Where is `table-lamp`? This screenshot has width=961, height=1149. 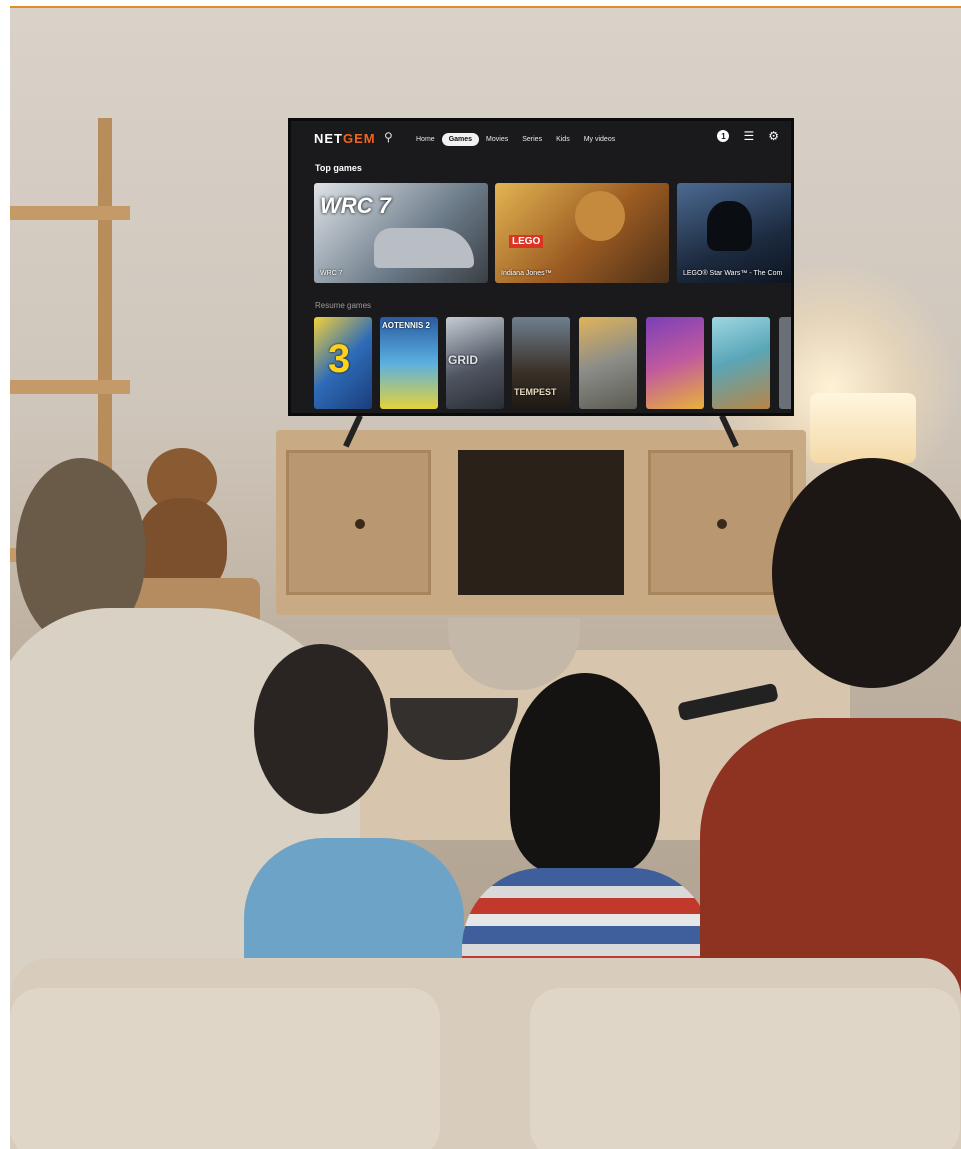
table-lamp is located at coordinates (863, 428).